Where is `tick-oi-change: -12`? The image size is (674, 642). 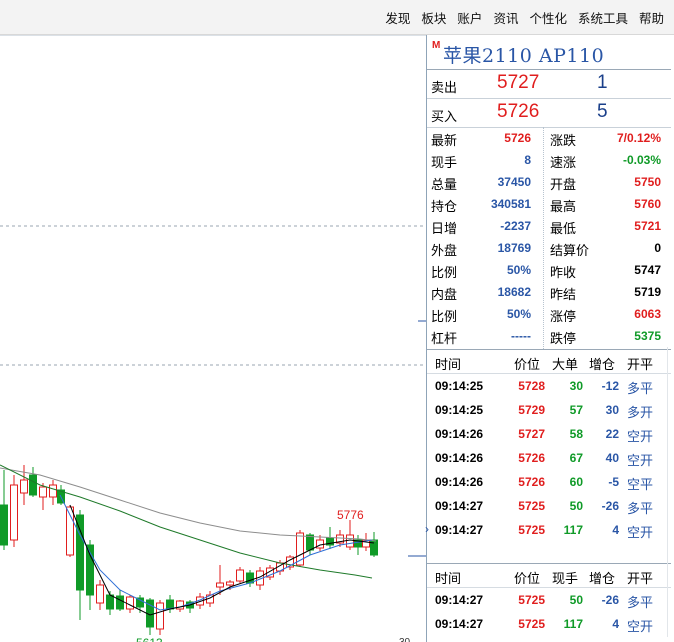
tick-oi-change: -12 is located at coordinates (610, 386).